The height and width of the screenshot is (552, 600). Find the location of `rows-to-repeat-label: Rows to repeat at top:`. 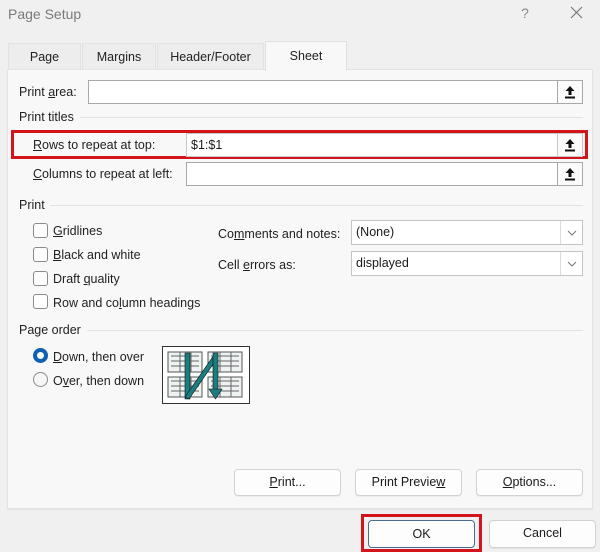

rows-to-repeat-label: Rows to repeat at top: is located at coordinates (94, 145).